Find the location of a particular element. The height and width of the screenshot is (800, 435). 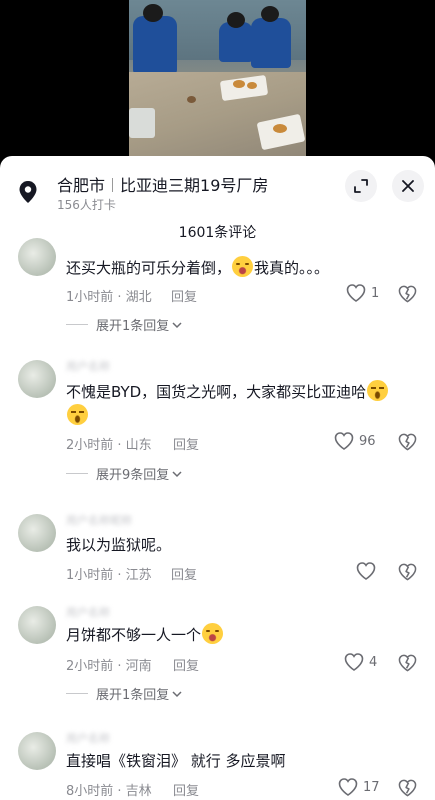

comment-text-part: 不愧是BYD，国货之光啊，大家都买比亚迪哈 is located at coordinates (216, 392).